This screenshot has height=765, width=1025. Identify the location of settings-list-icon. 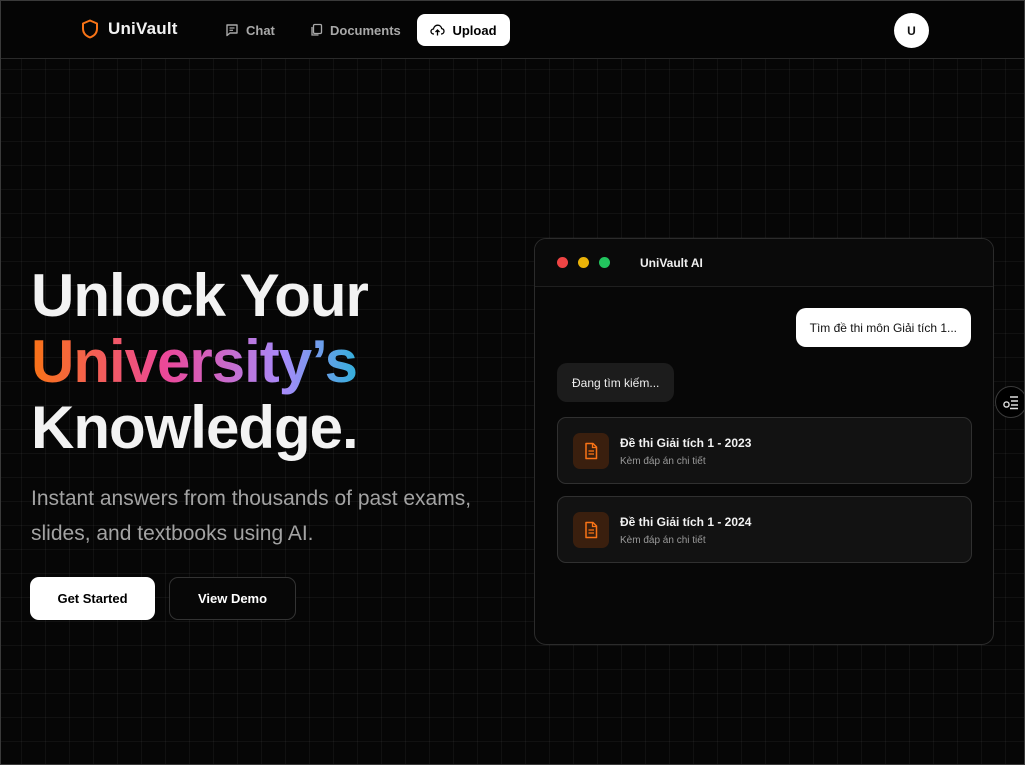
(1009, 402).